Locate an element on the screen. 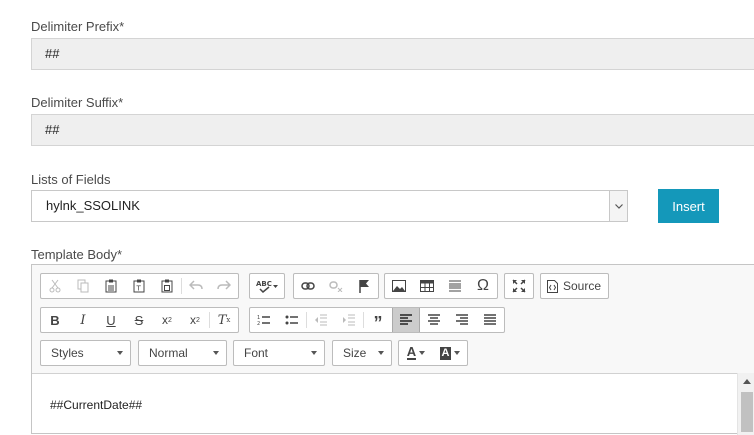 This screenshot has height=435, width=754. maximize-group is located at coordinates (519, 286).